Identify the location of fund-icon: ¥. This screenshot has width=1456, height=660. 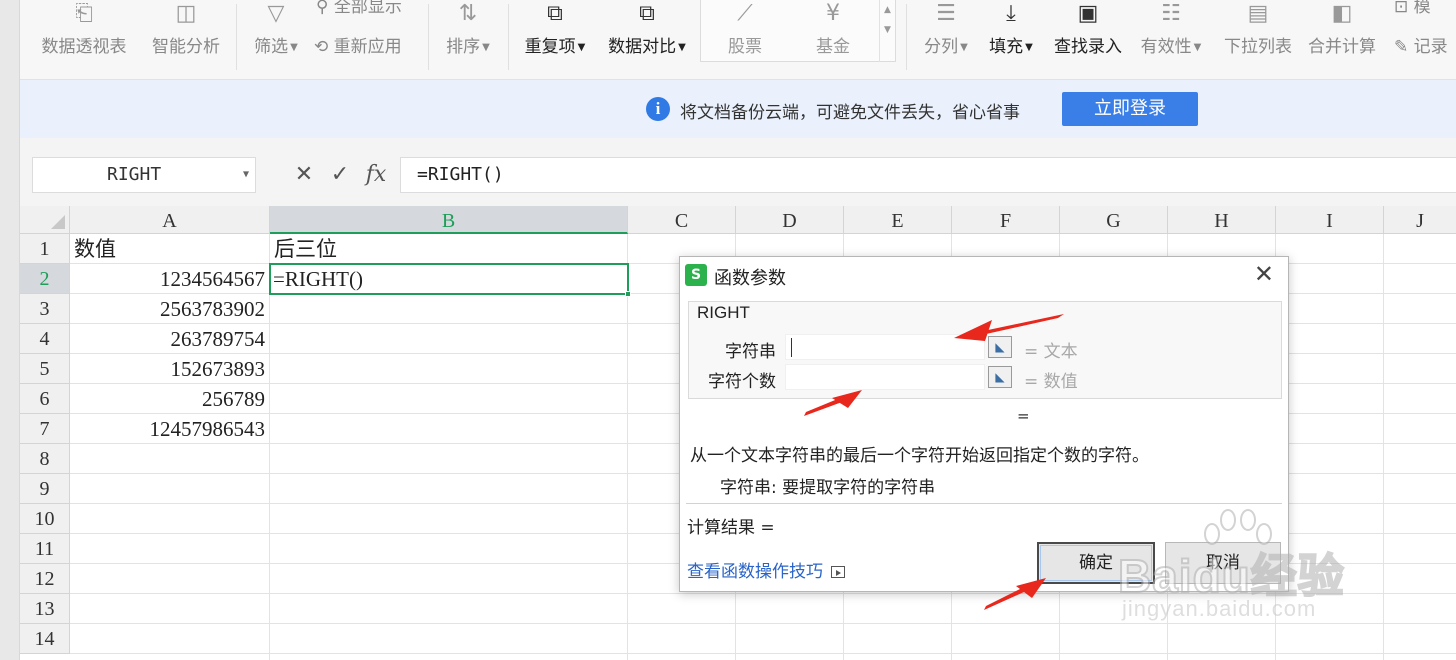
(833, 13).